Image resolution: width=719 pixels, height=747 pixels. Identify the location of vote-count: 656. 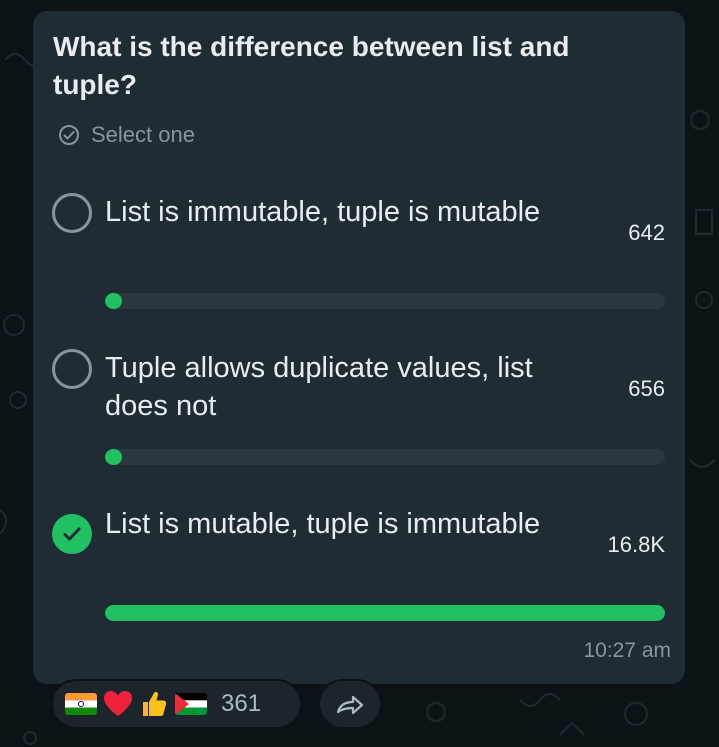
(646, 389).